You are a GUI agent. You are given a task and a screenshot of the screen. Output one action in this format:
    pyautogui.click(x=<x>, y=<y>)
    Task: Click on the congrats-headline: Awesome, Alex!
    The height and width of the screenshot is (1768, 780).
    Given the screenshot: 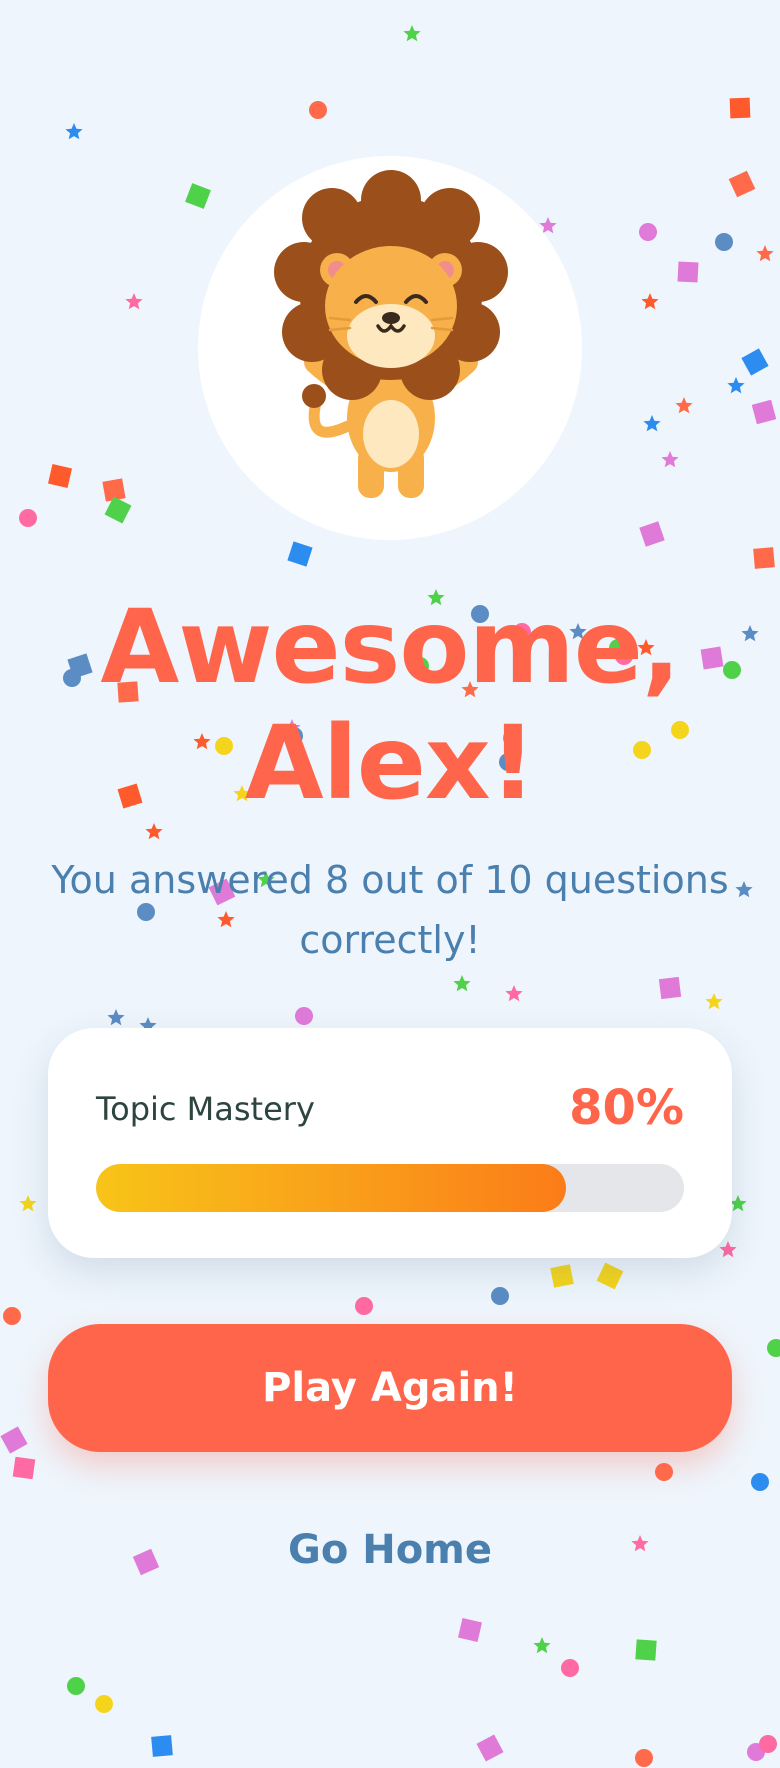 What is the action you would take?
    pyautogui.click(x=390, y=705)
    